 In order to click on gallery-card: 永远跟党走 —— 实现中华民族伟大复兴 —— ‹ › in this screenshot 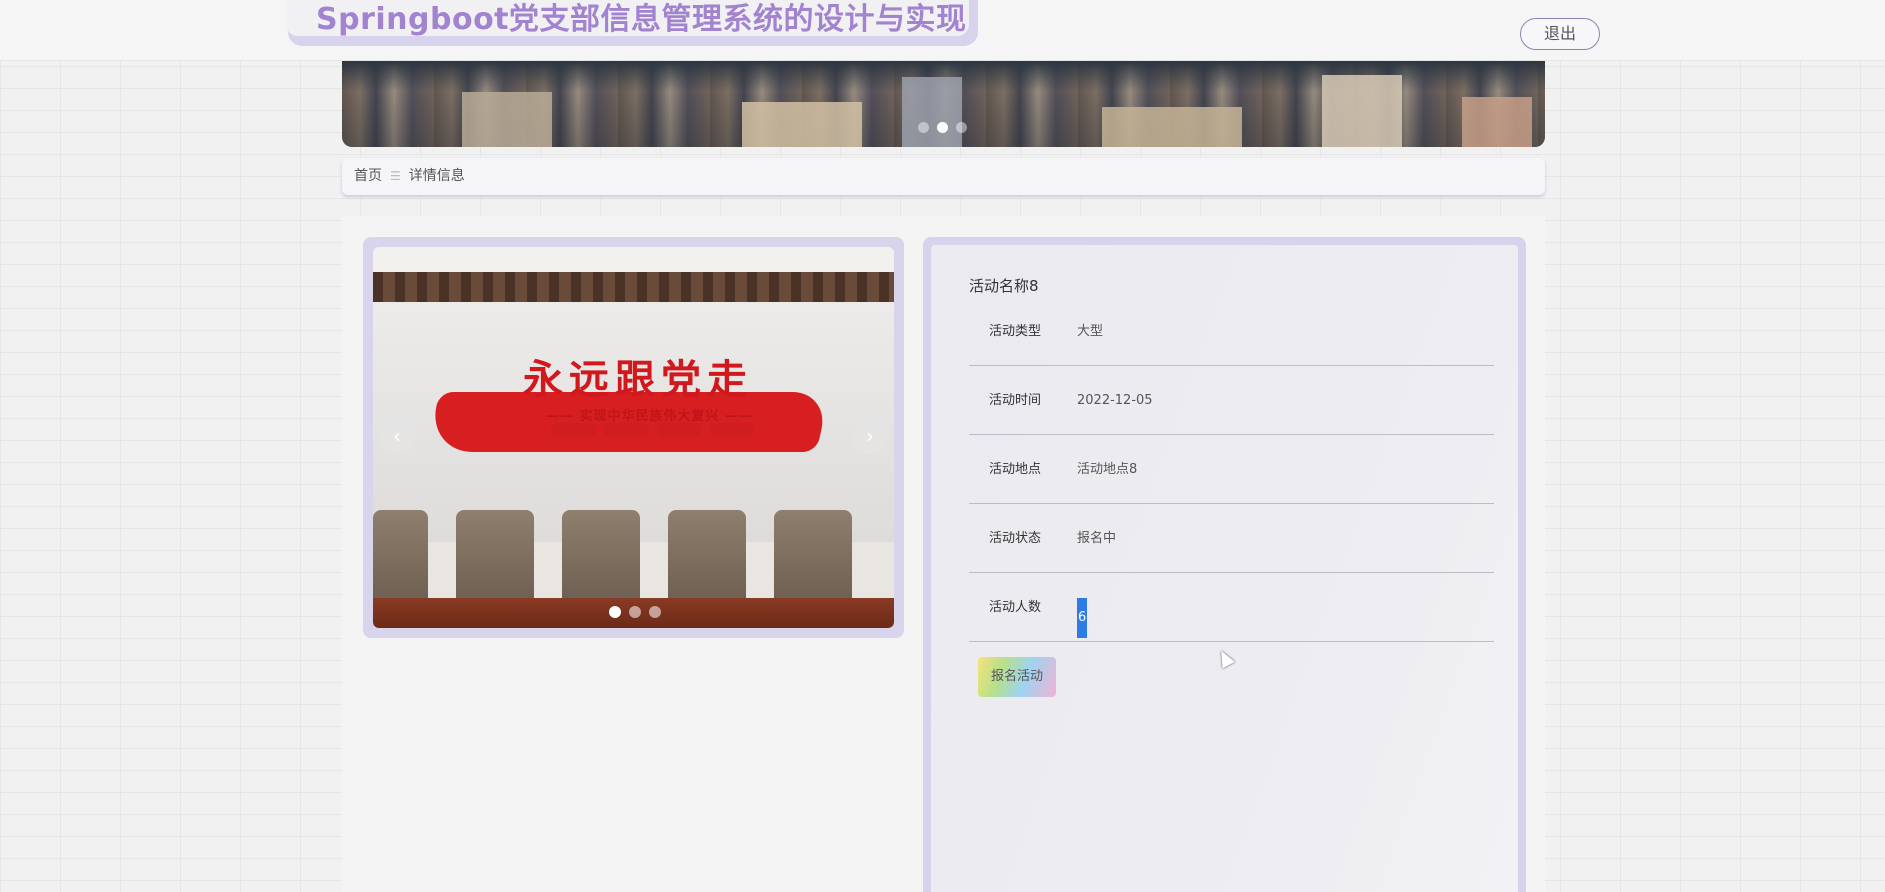, I will do `click(633, 437)`.